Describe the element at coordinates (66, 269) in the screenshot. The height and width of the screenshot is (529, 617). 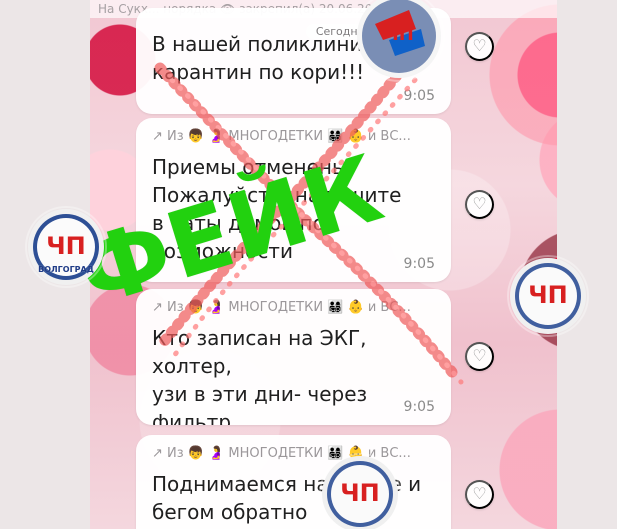
I see `logo-caption: ВОЛГОГРАД` at that location.